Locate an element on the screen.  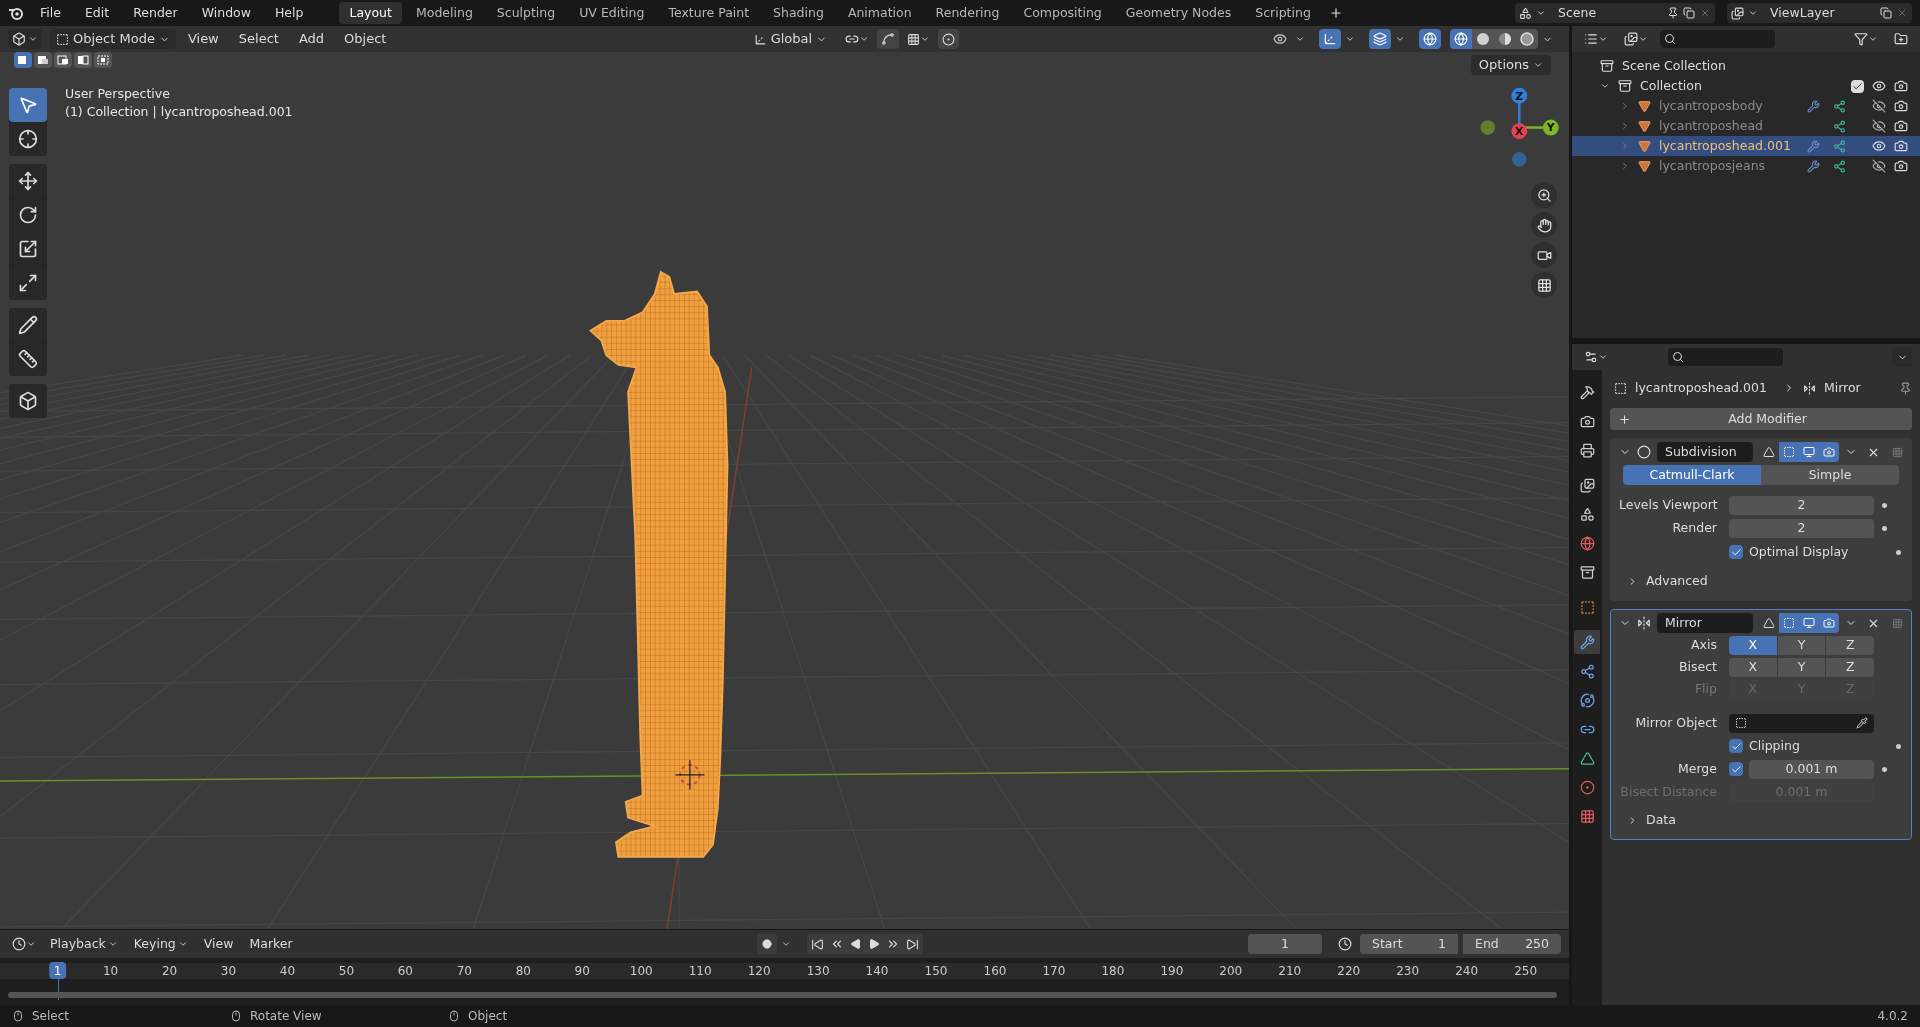
outliner-row: lycantroposhead.001 is located at coordinates (1746, 146).